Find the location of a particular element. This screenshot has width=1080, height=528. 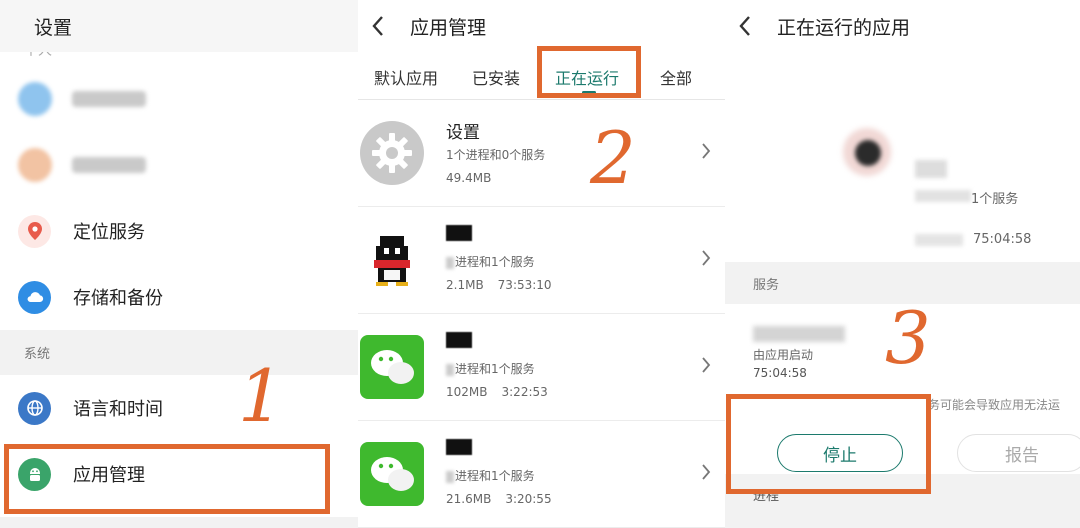

app-run-time: 73:53:10 is located at coordinates (524, 285).